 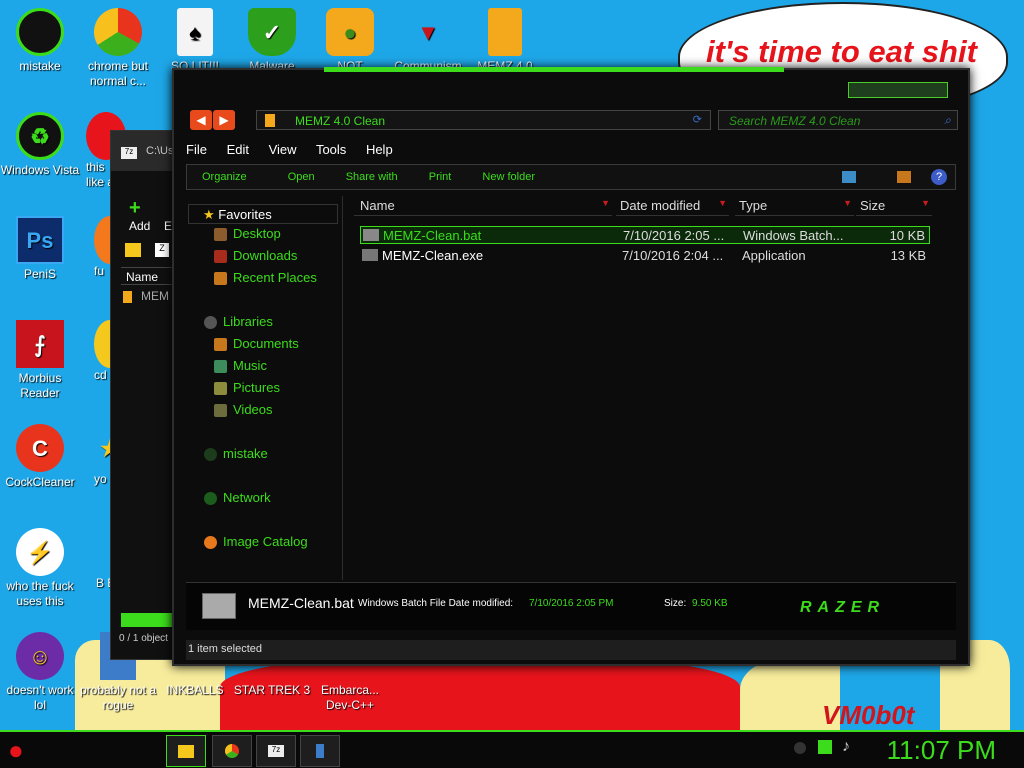 What do you see at coordinates (283, 149) in the screenshot?
I see `menu-view: View` at bounding box center [283, 149].